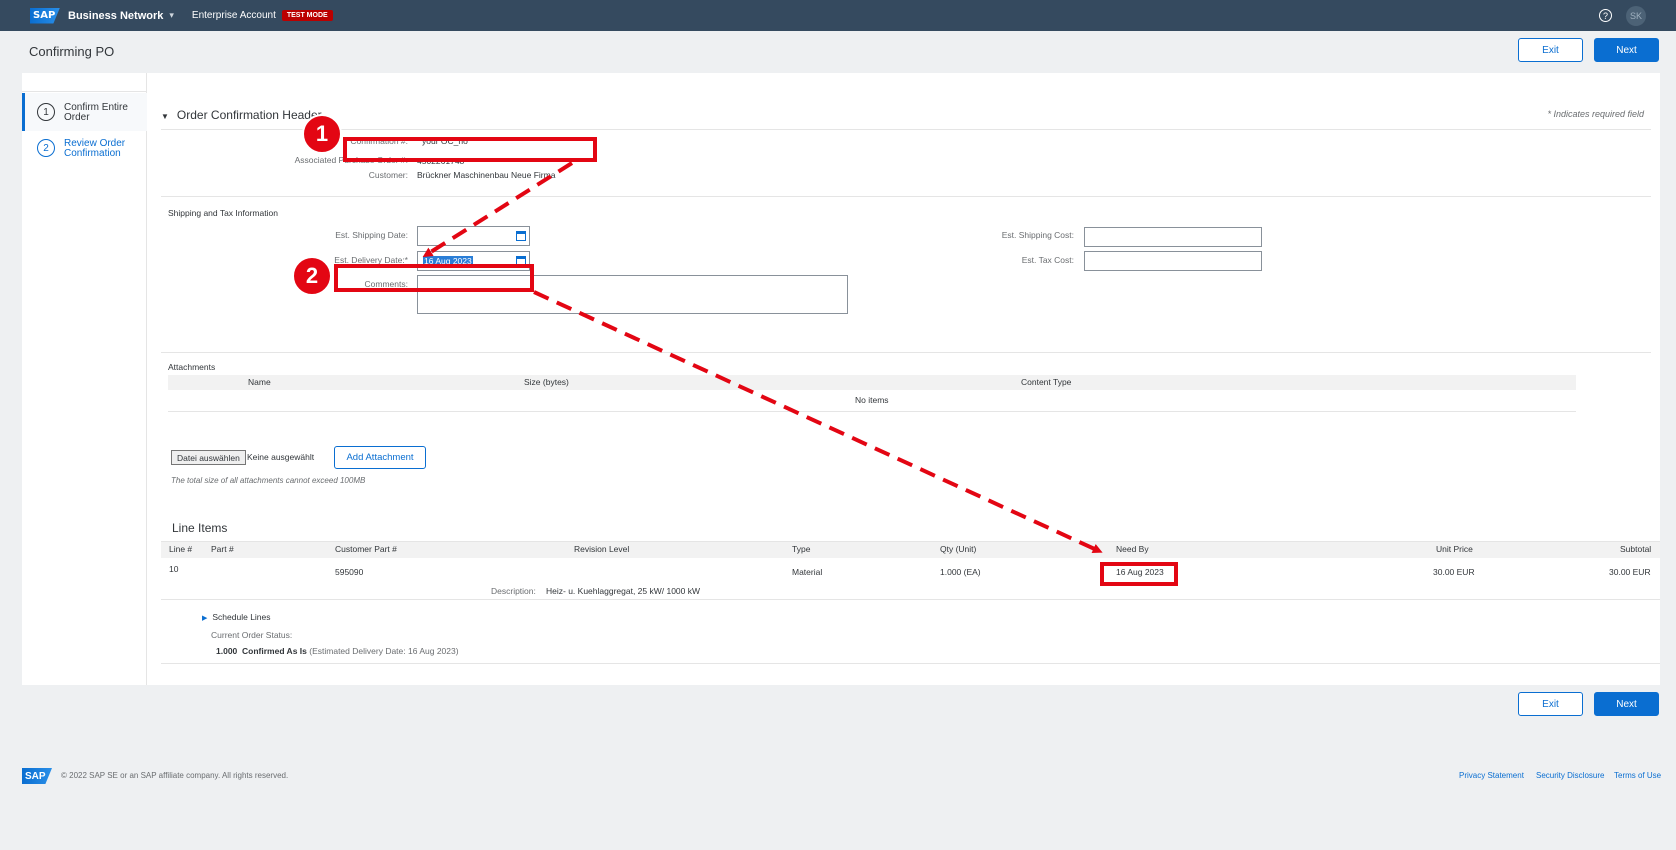  I want to click on status-qty: 1.000, so click(227, 651).